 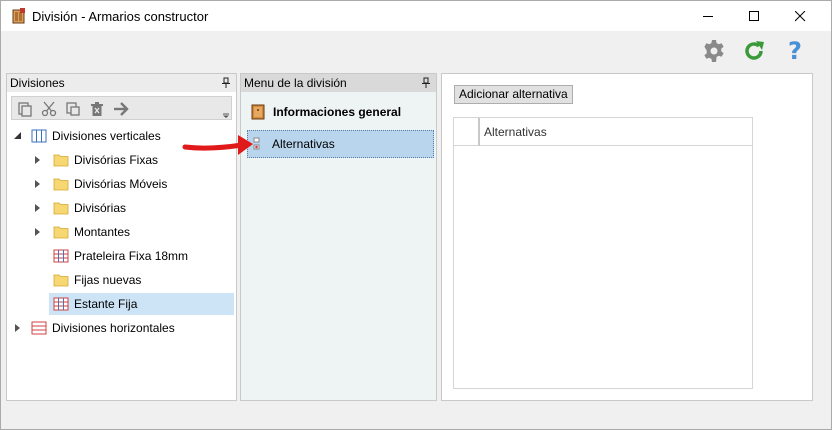 I want to click on gear-icon, so click(x=714, y=51).